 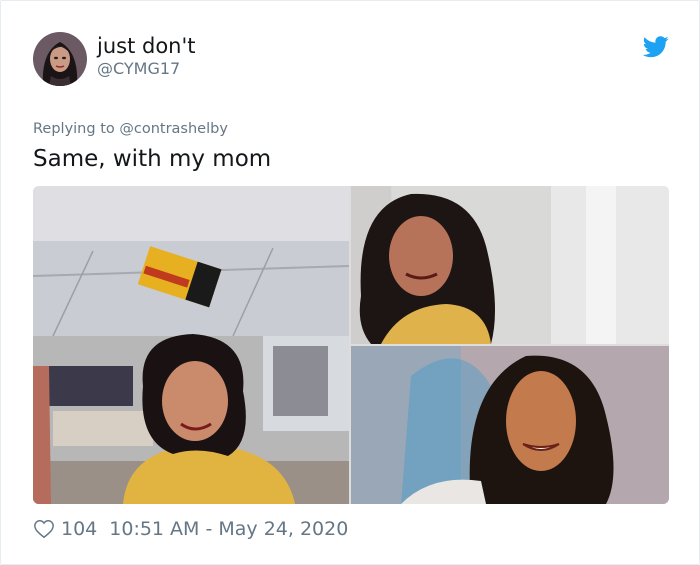 What do you see at coordinates (510, 425) in the screenshot?
I see `photo-daughter-portrait` at bounding box center [510, 425].